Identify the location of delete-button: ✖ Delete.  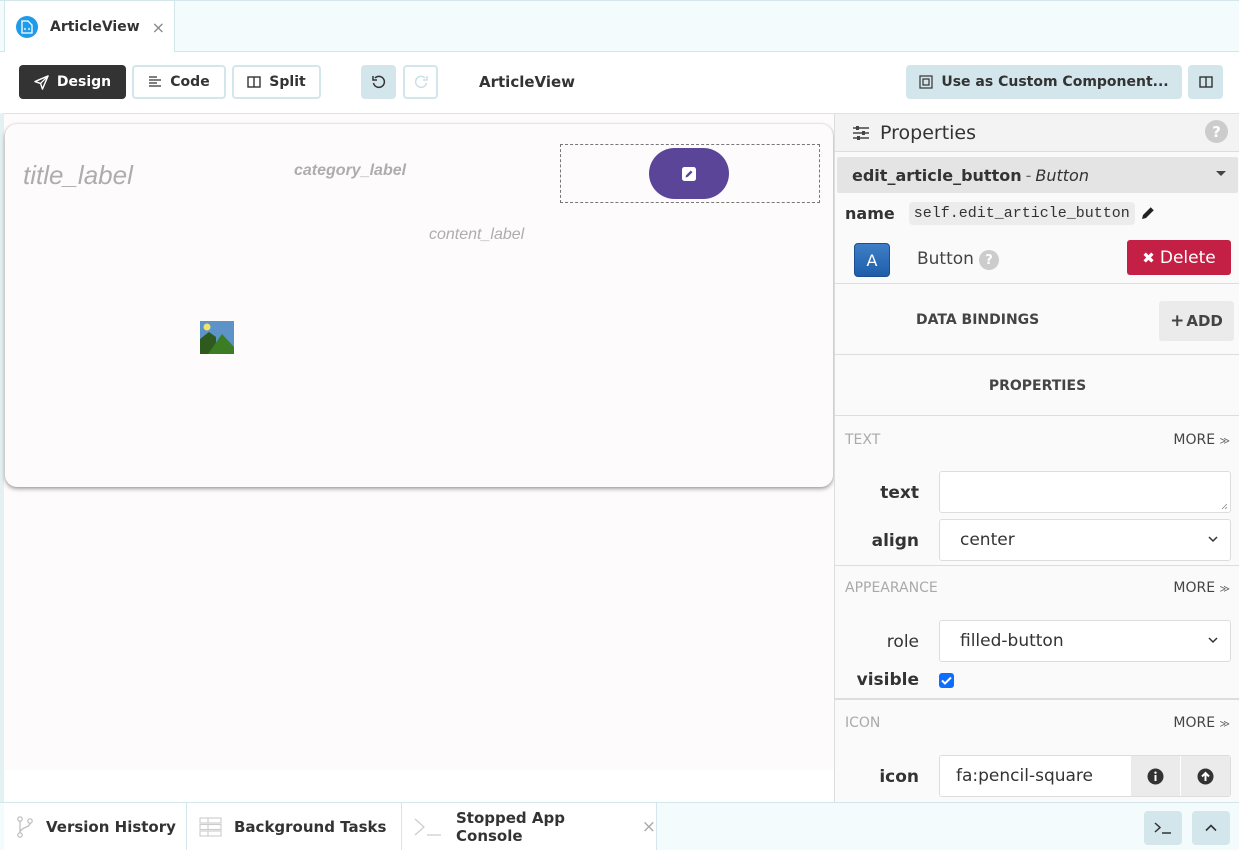
(1179, 257).